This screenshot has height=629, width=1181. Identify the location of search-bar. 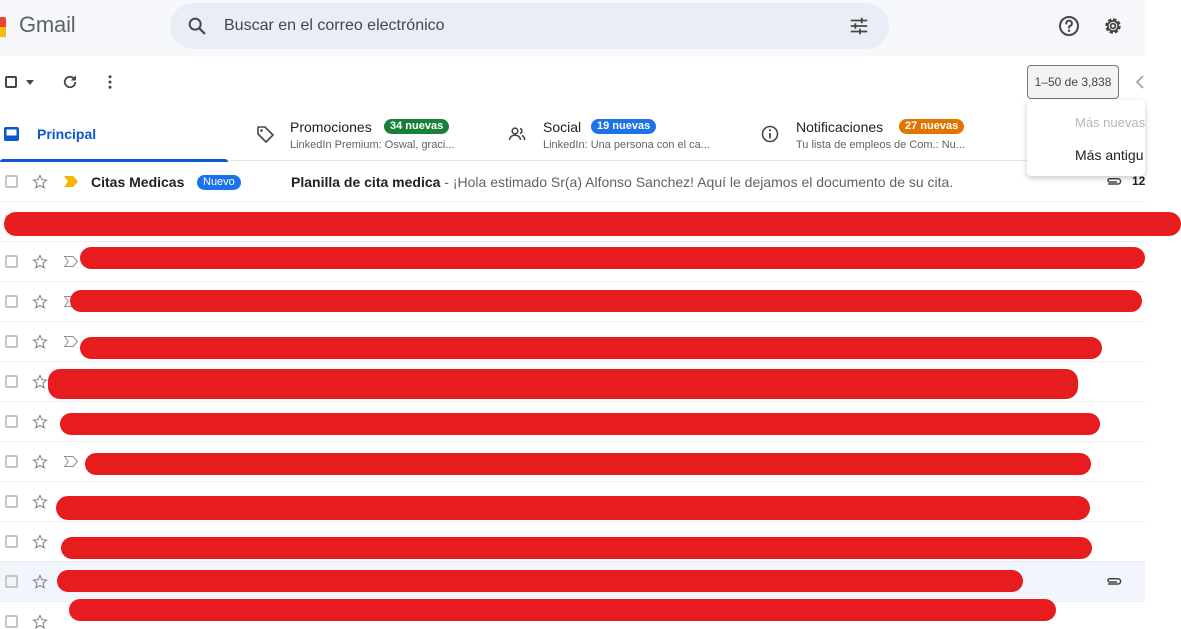
(529, 26).